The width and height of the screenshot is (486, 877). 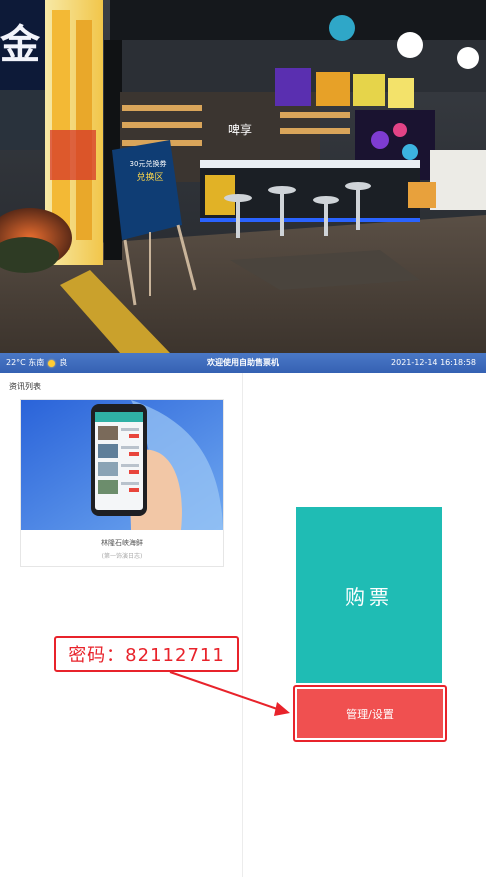 I want to click on building-sign-text: 金, so click(x=20, y=45).